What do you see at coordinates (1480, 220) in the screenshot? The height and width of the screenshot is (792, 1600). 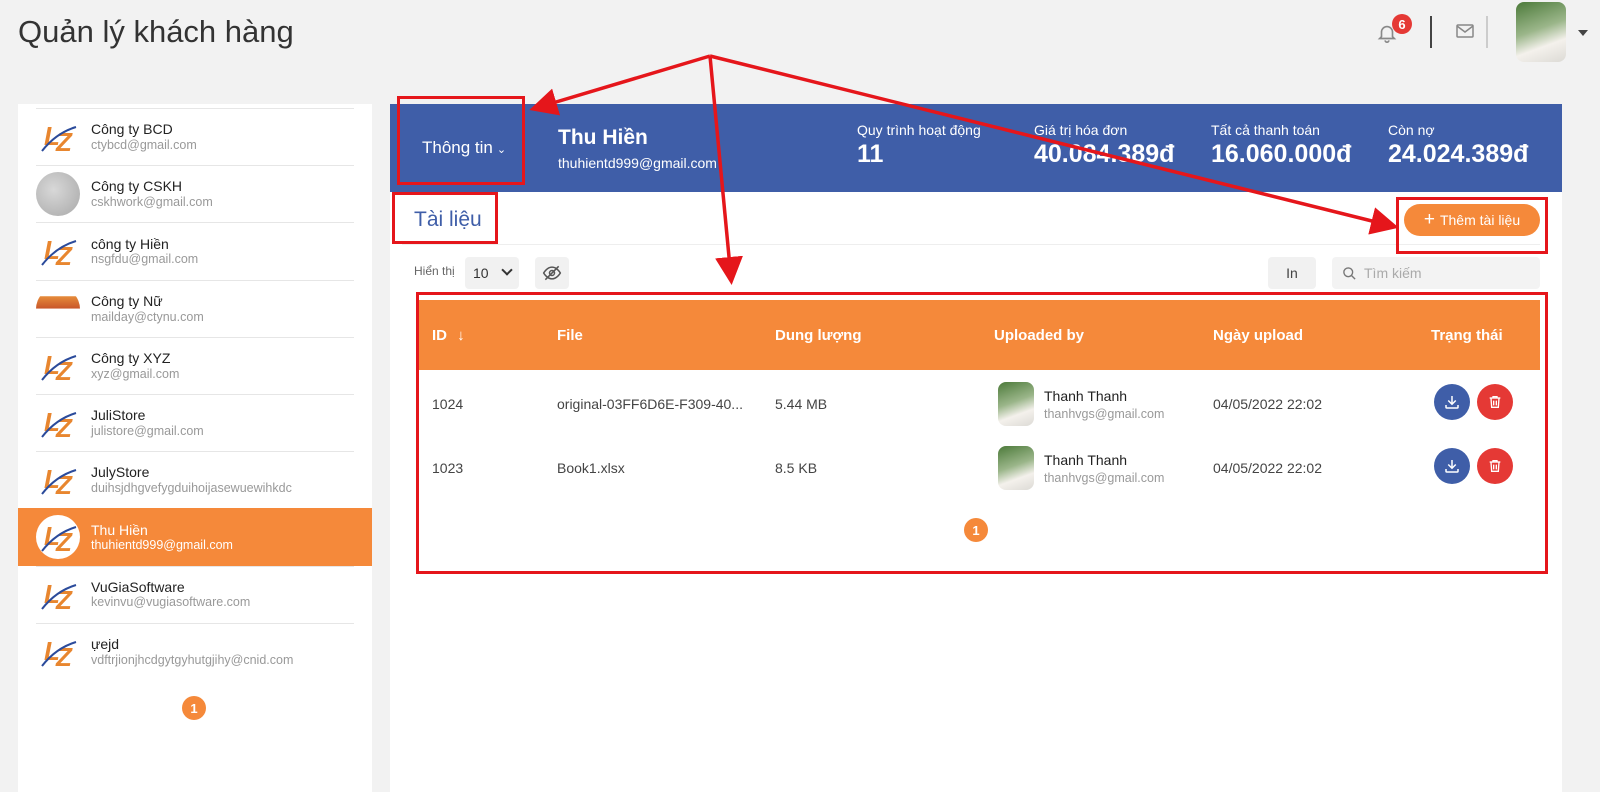 I see `add-document-label: Thêm tài liệu` at bounding box center [1480, 220].